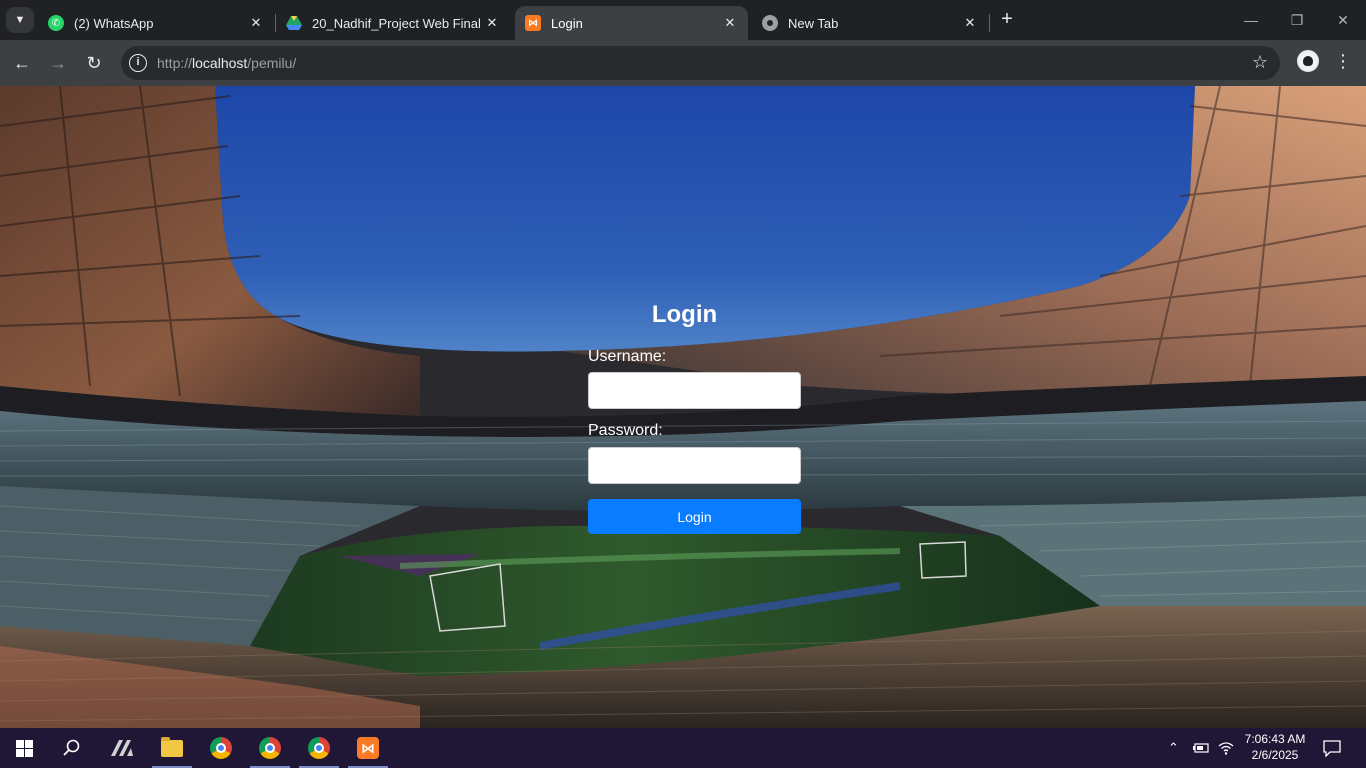 The image size is (1366, 768). What do you see at coordinates (138, 63) in the screenshot?
I see `info-icon: i` at bounding box center [138, 63].